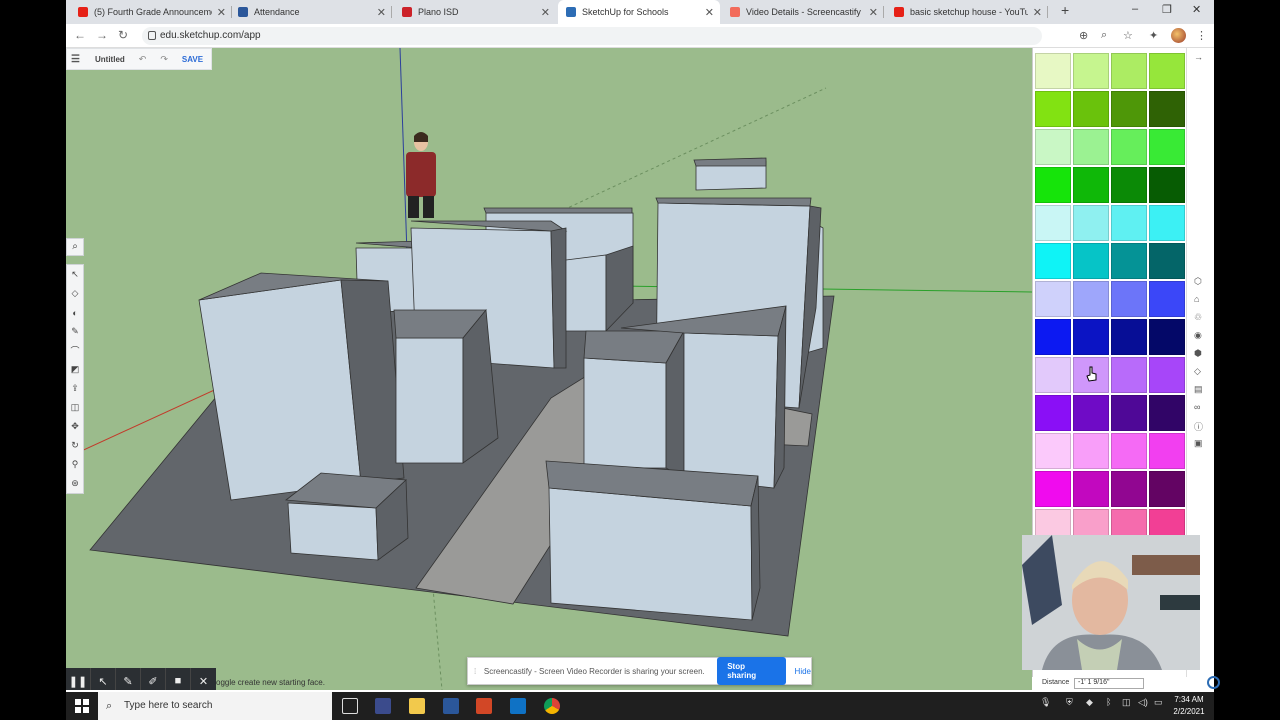  What do you see at coordinates (518, 706) in the screenshot?
I see `outlook-icon` at bounding box center [518, 706].